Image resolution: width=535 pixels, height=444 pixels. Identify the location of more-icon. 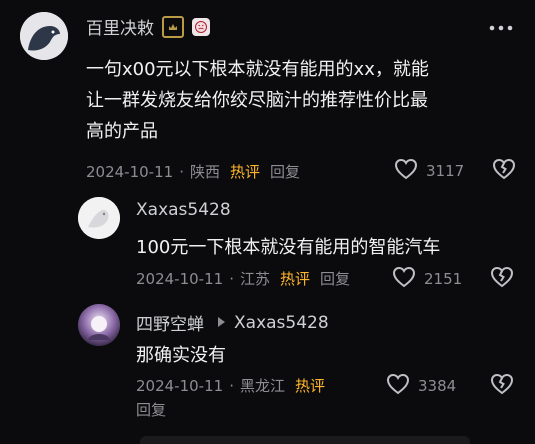
(501, 28).